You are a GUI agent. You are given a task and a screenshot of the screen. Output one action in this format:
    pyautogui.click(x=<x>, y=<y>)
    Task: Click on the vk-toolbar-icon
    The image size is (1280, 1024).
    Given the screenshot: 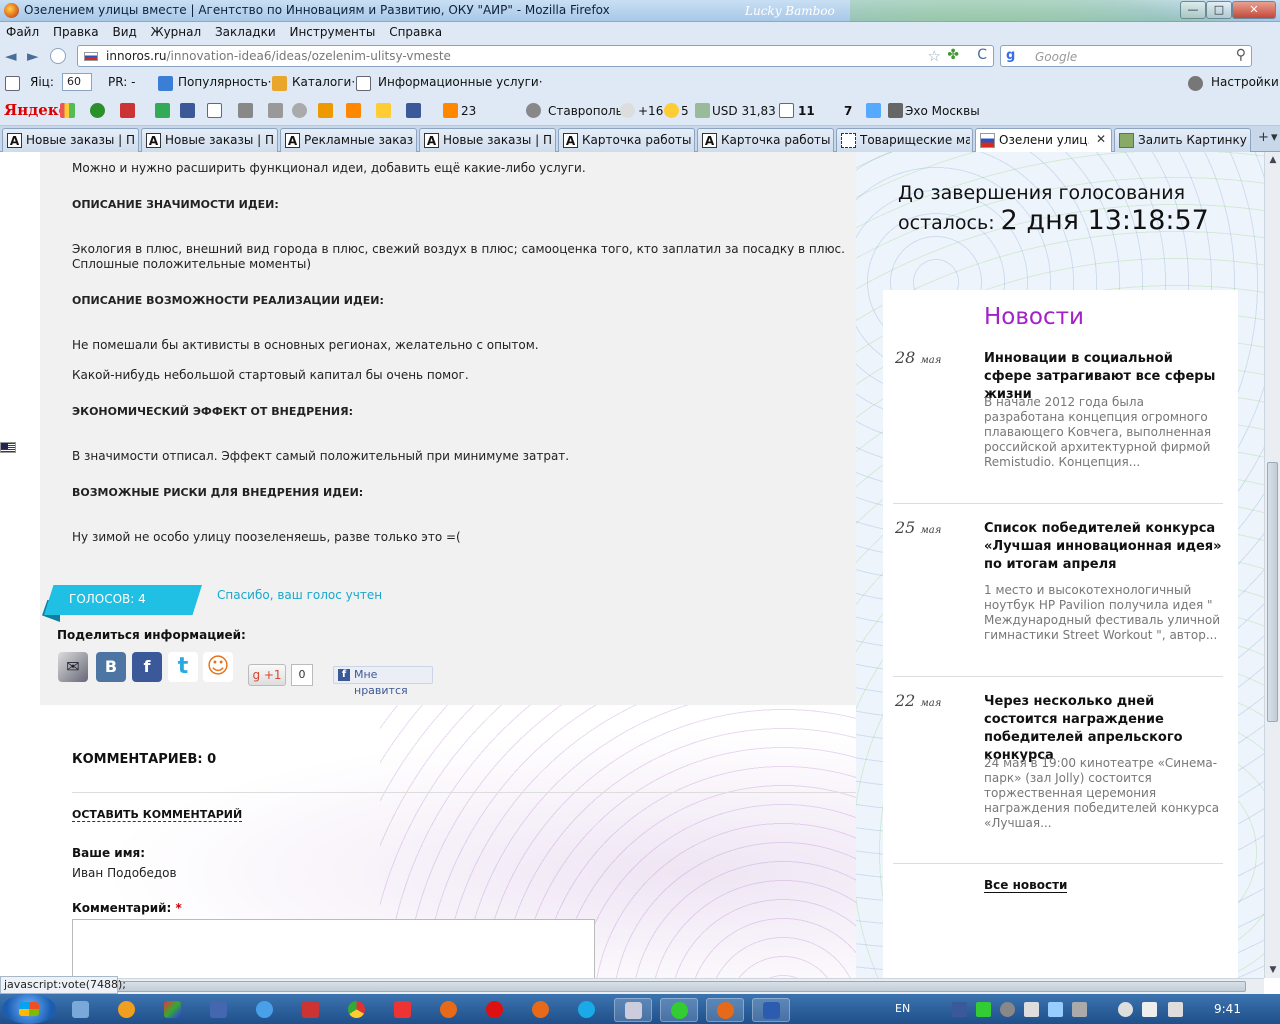 What is the action you would take?
    pyautogui.click(x=187, y=110)
    